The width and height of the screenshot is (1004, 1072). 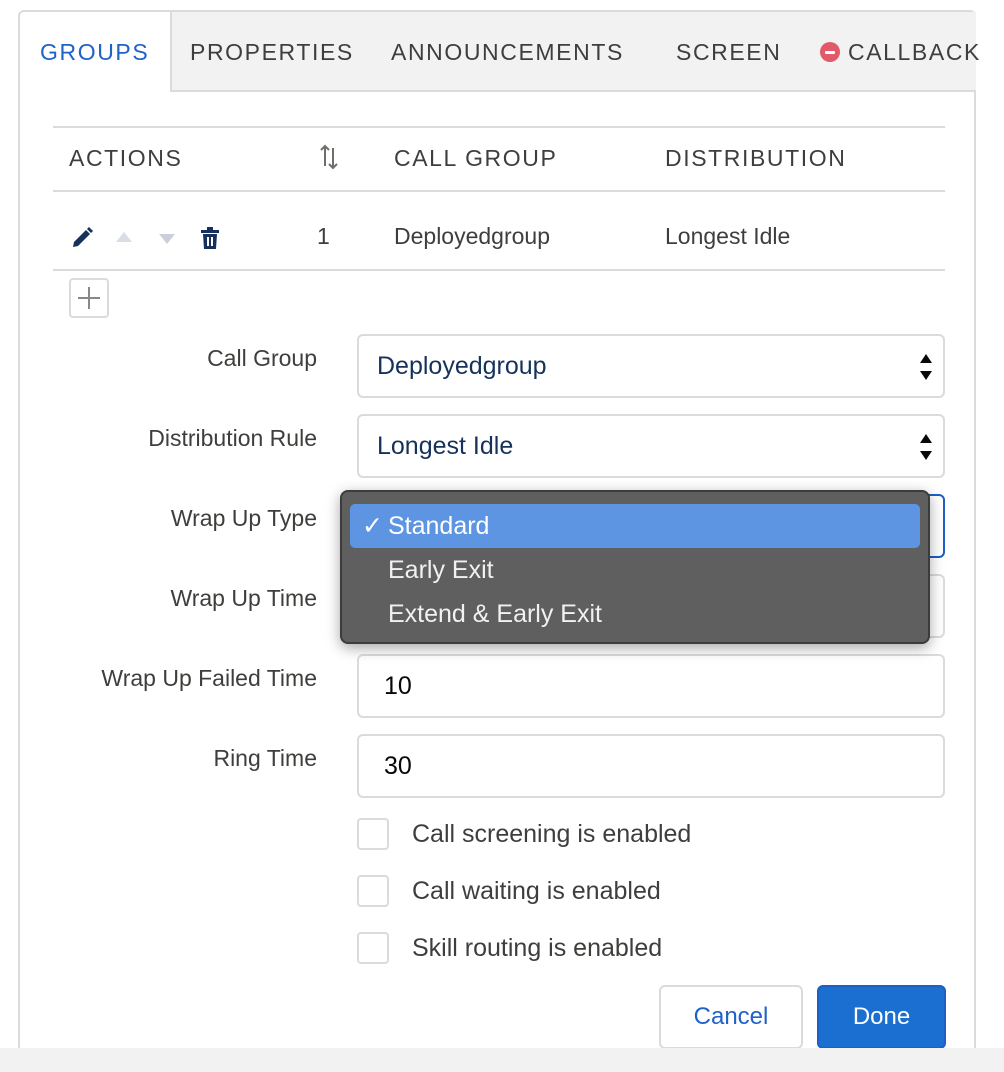 What do you see at coordinates (651, 686) in the screenshot?
I see `wrap-up-failed-time-input: 10` at bounding box center [651, 686].